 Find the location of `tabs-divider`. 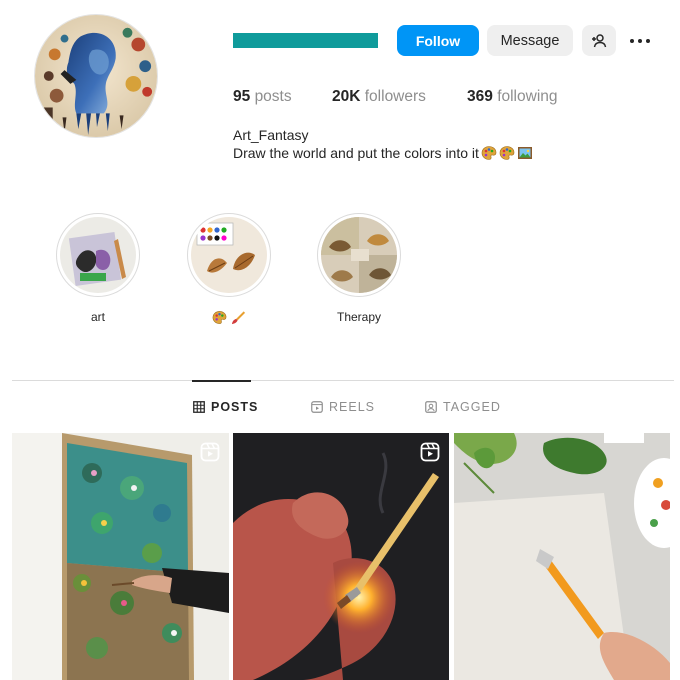

tabs-divider is located at coordinates (343, 380).